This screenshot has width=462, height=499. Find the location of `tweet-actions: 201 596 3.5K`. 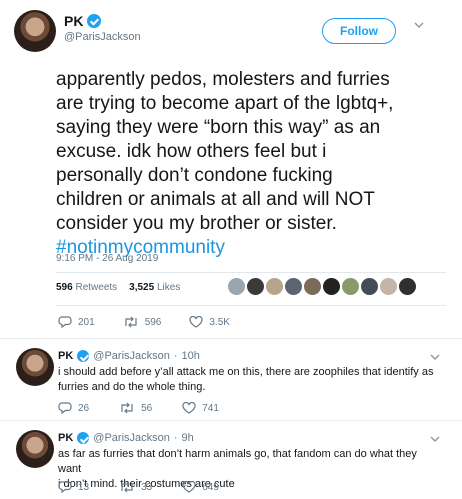

tweet-actions: 201 596 3.5K is located at coordinates (144, 322).